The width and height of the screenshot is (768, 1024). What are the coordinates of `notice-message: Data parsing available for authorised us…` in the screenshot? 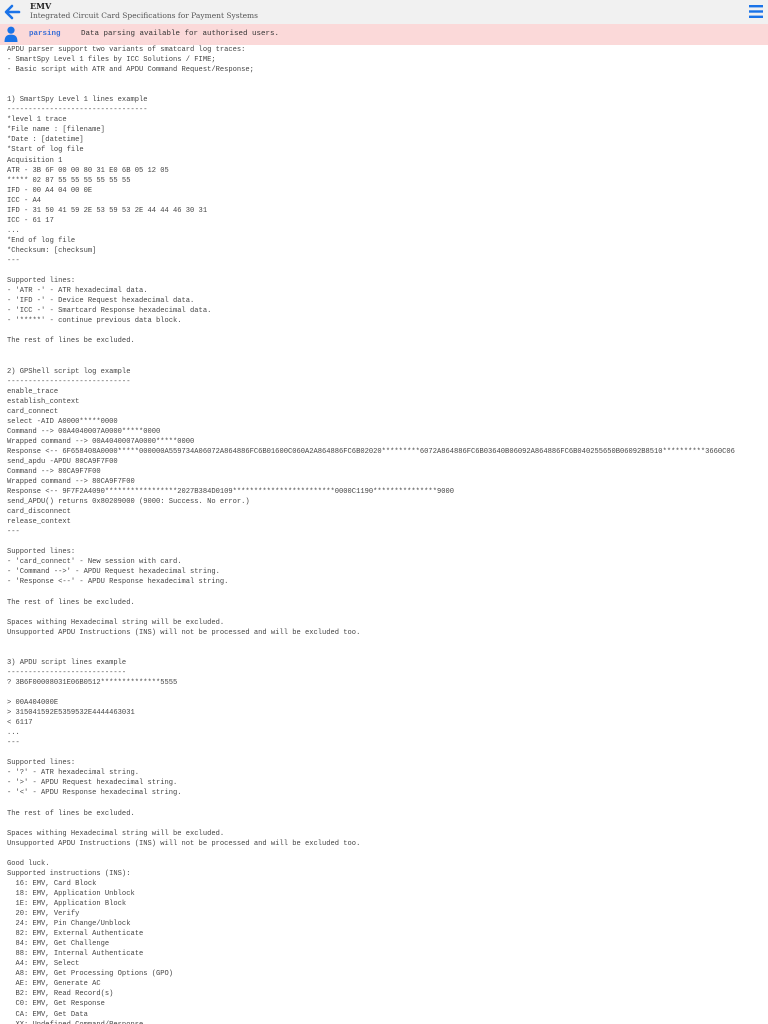 It's located at (180, 34).